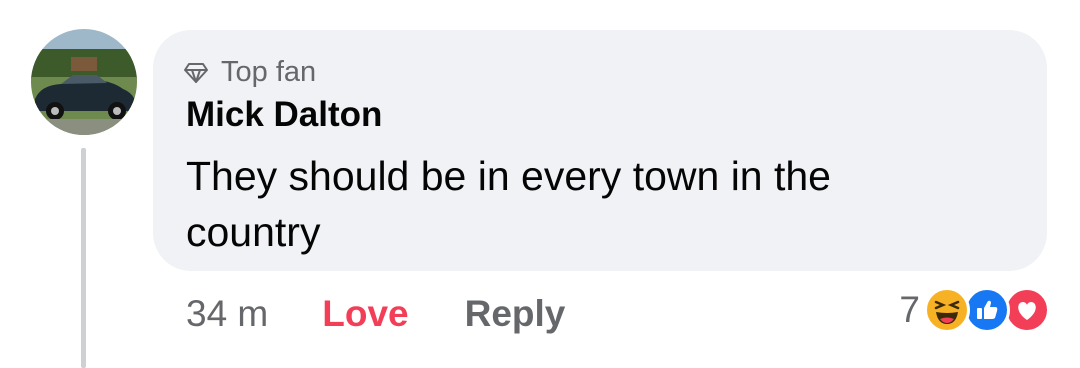 Image resolution: width=1080 pixels, height=368 pixels. I want to click on thread-line, so click(83, 258).